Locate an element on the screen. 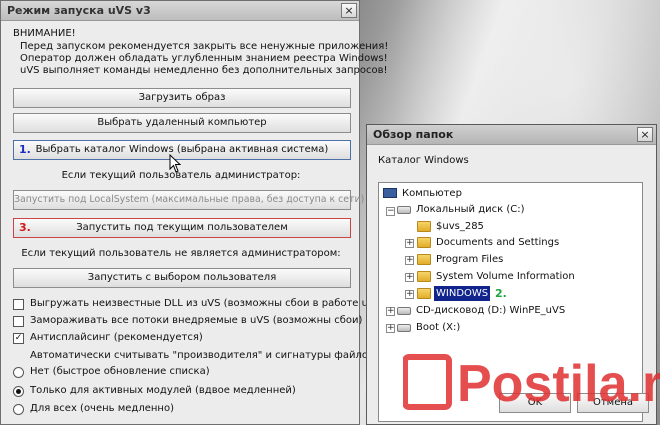 The height and width of the screenshot is (425, 660). admin-label: Если текущий пользователь администратор: is located at coordinates (181, 175).